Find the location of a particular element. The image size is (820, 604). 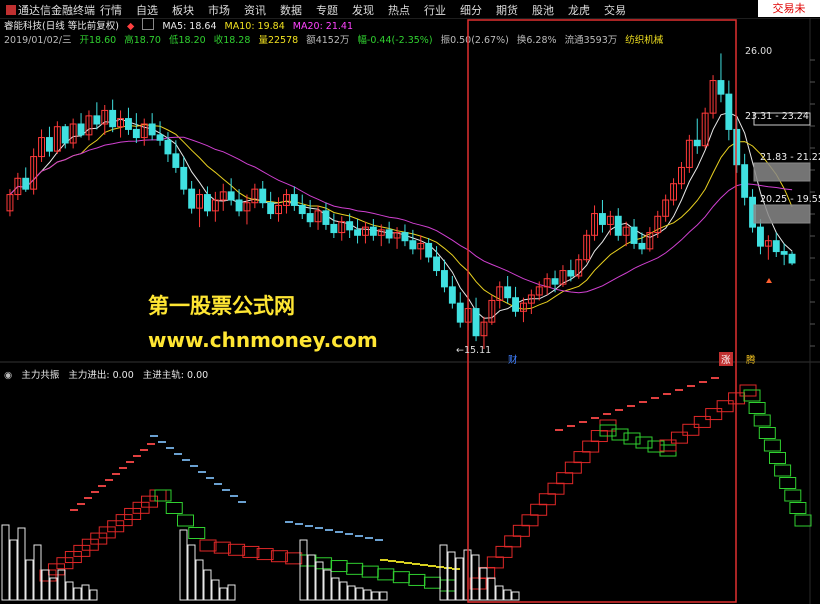

watermark-title: 第一股票公式网 is located at coordinates (221, 306).